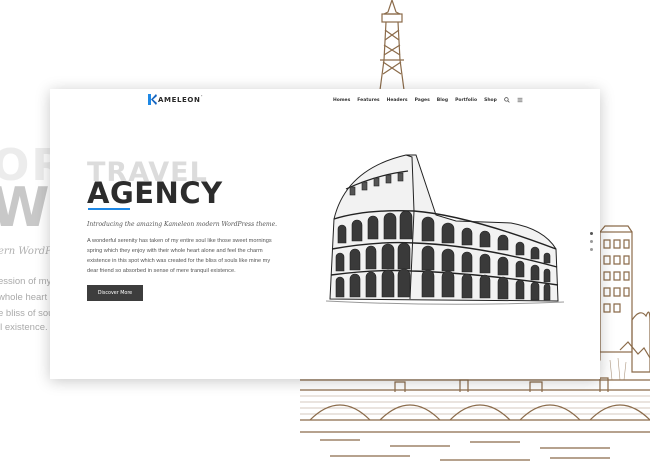 The width and height of the screenshot is (650, 468). What do you see at coordinates (341, 100) in the screenshot?
I see `nav-item-homes: Homes` at bounding box center [341, 100].